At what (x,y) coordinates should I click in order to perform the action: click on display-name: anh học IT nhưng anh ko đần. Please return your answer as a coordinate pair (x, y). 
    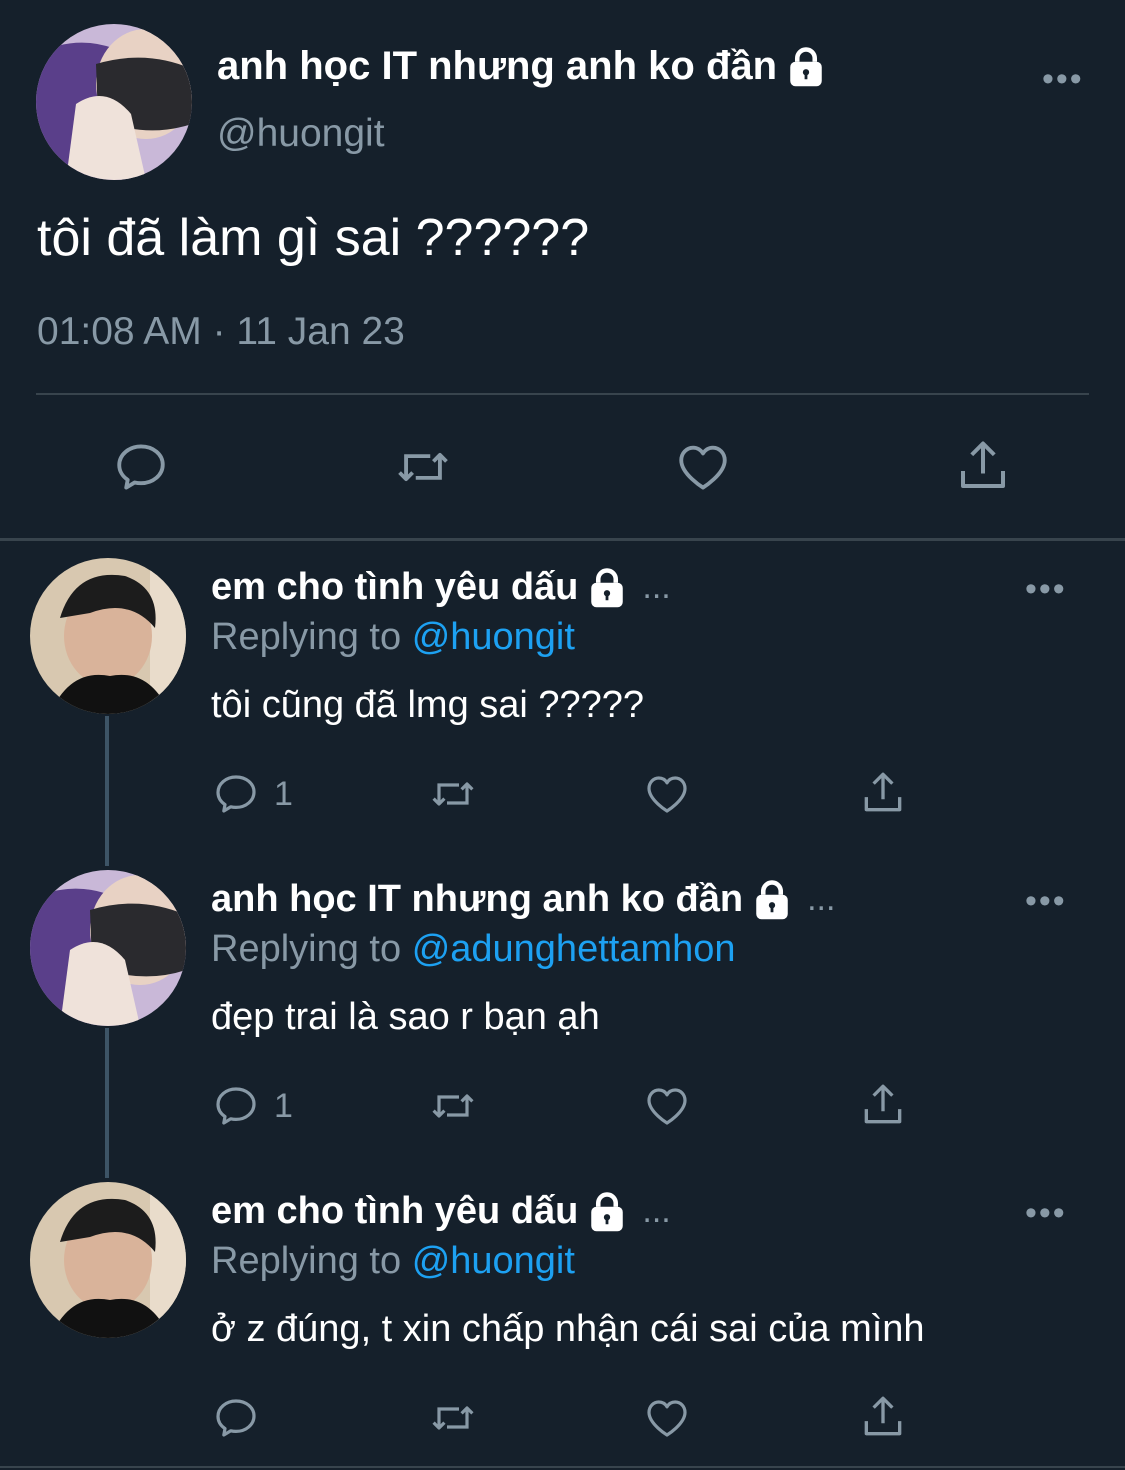
    Looking at the image, I should click on (522, 66).